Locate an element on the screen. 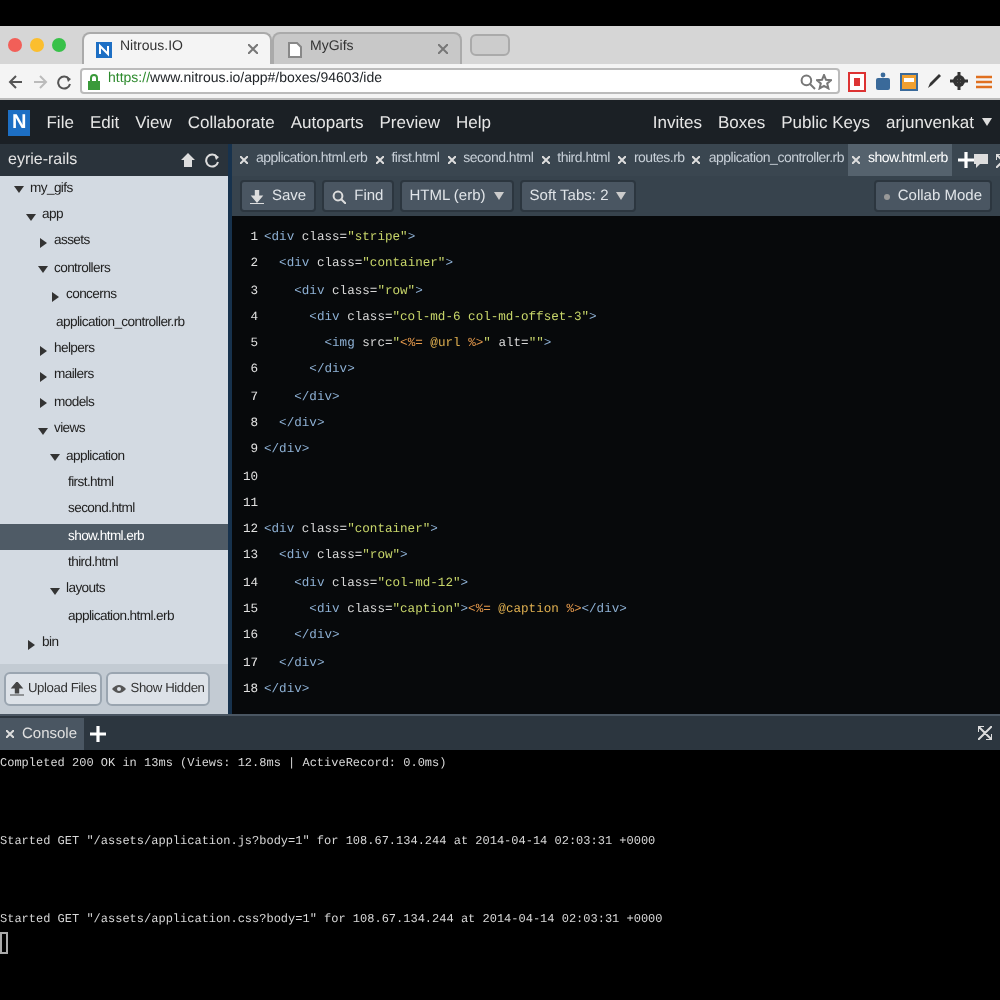  upload-icon is located at coordinates (17, 688).